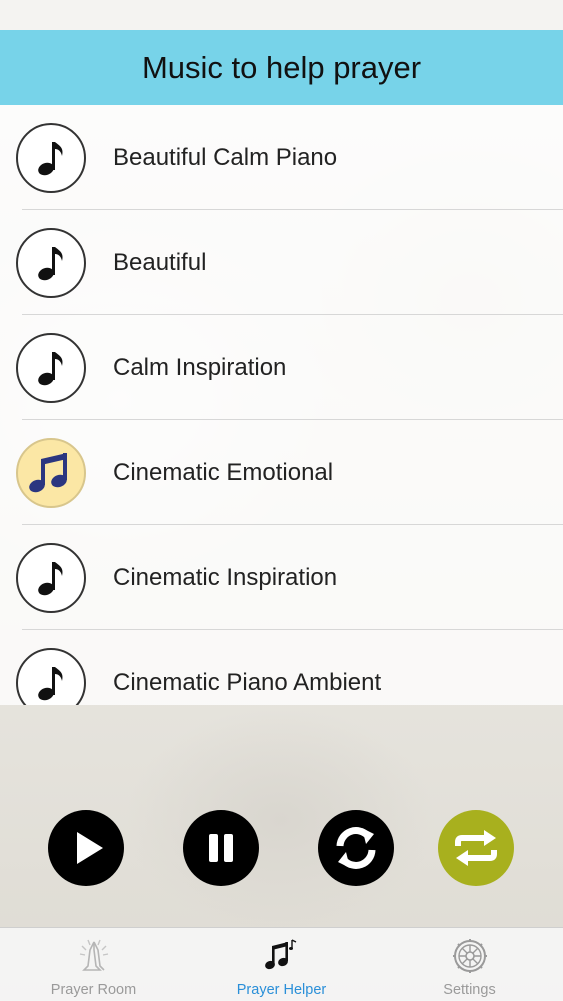  What do you see at coordinates (200, 367) in the screenshot?
I see `track-title: Calm Inspiration` at bounding box center [200, 367].